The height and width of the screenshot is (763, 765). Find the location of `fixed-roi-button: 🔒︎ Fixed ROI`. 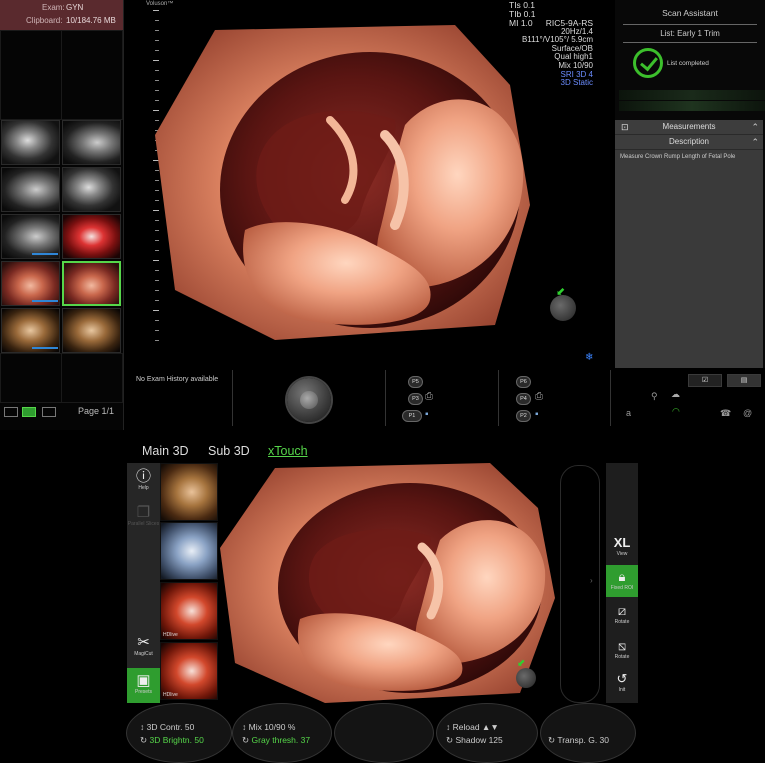

fixed-roi-button: 🔒︎ Fixed ROI is located at coordinates (622, 581).